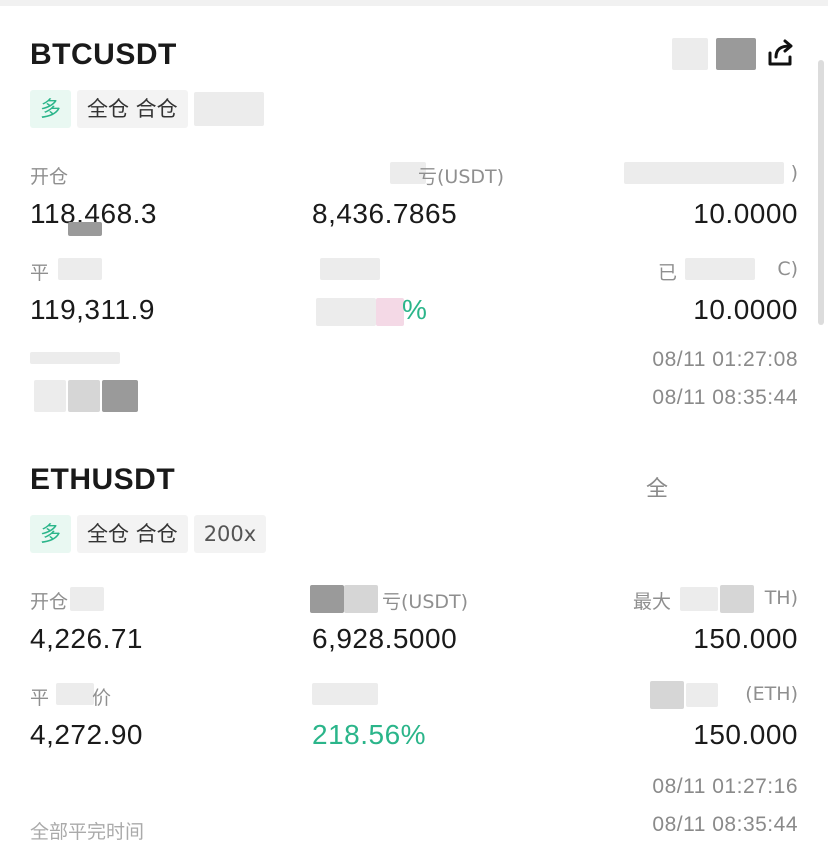 The image size is (828, 860). Describe the element at coordinates (725, 786) in the screenshot. I see `open-time: 08/11 01:27:16` at that location.